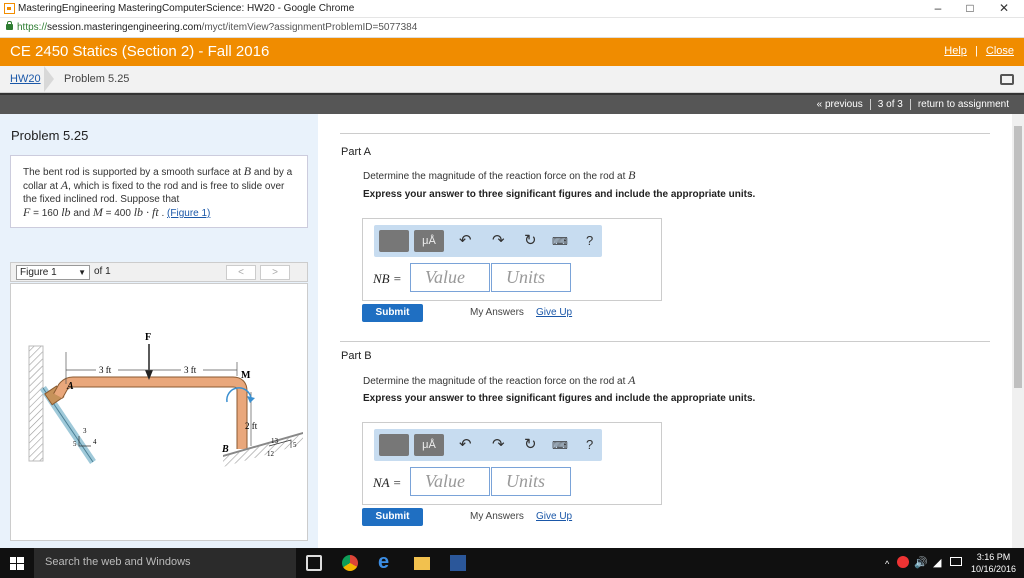 This screenshot has width=1024, height=578. What do you see at coordinates (970, 9) in the screenshot?
I see `maximize-button: □` at bounding box center [970, 9].